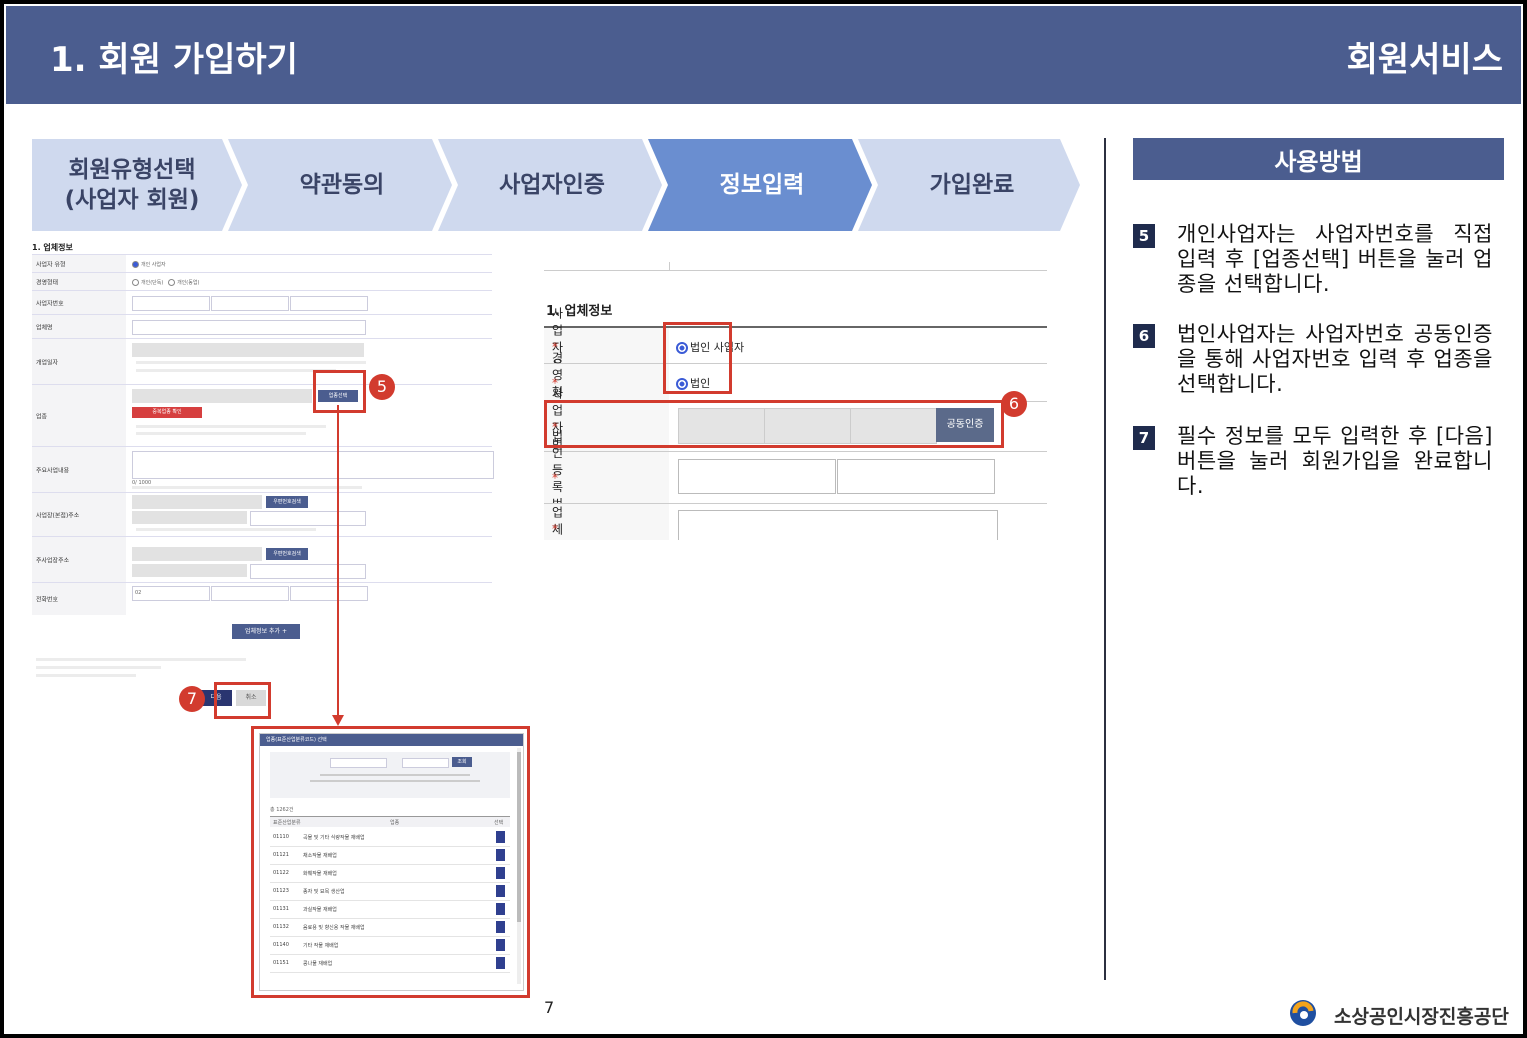  I want to click on page-title: 1. 회원 가입하기, so click(174, 60).